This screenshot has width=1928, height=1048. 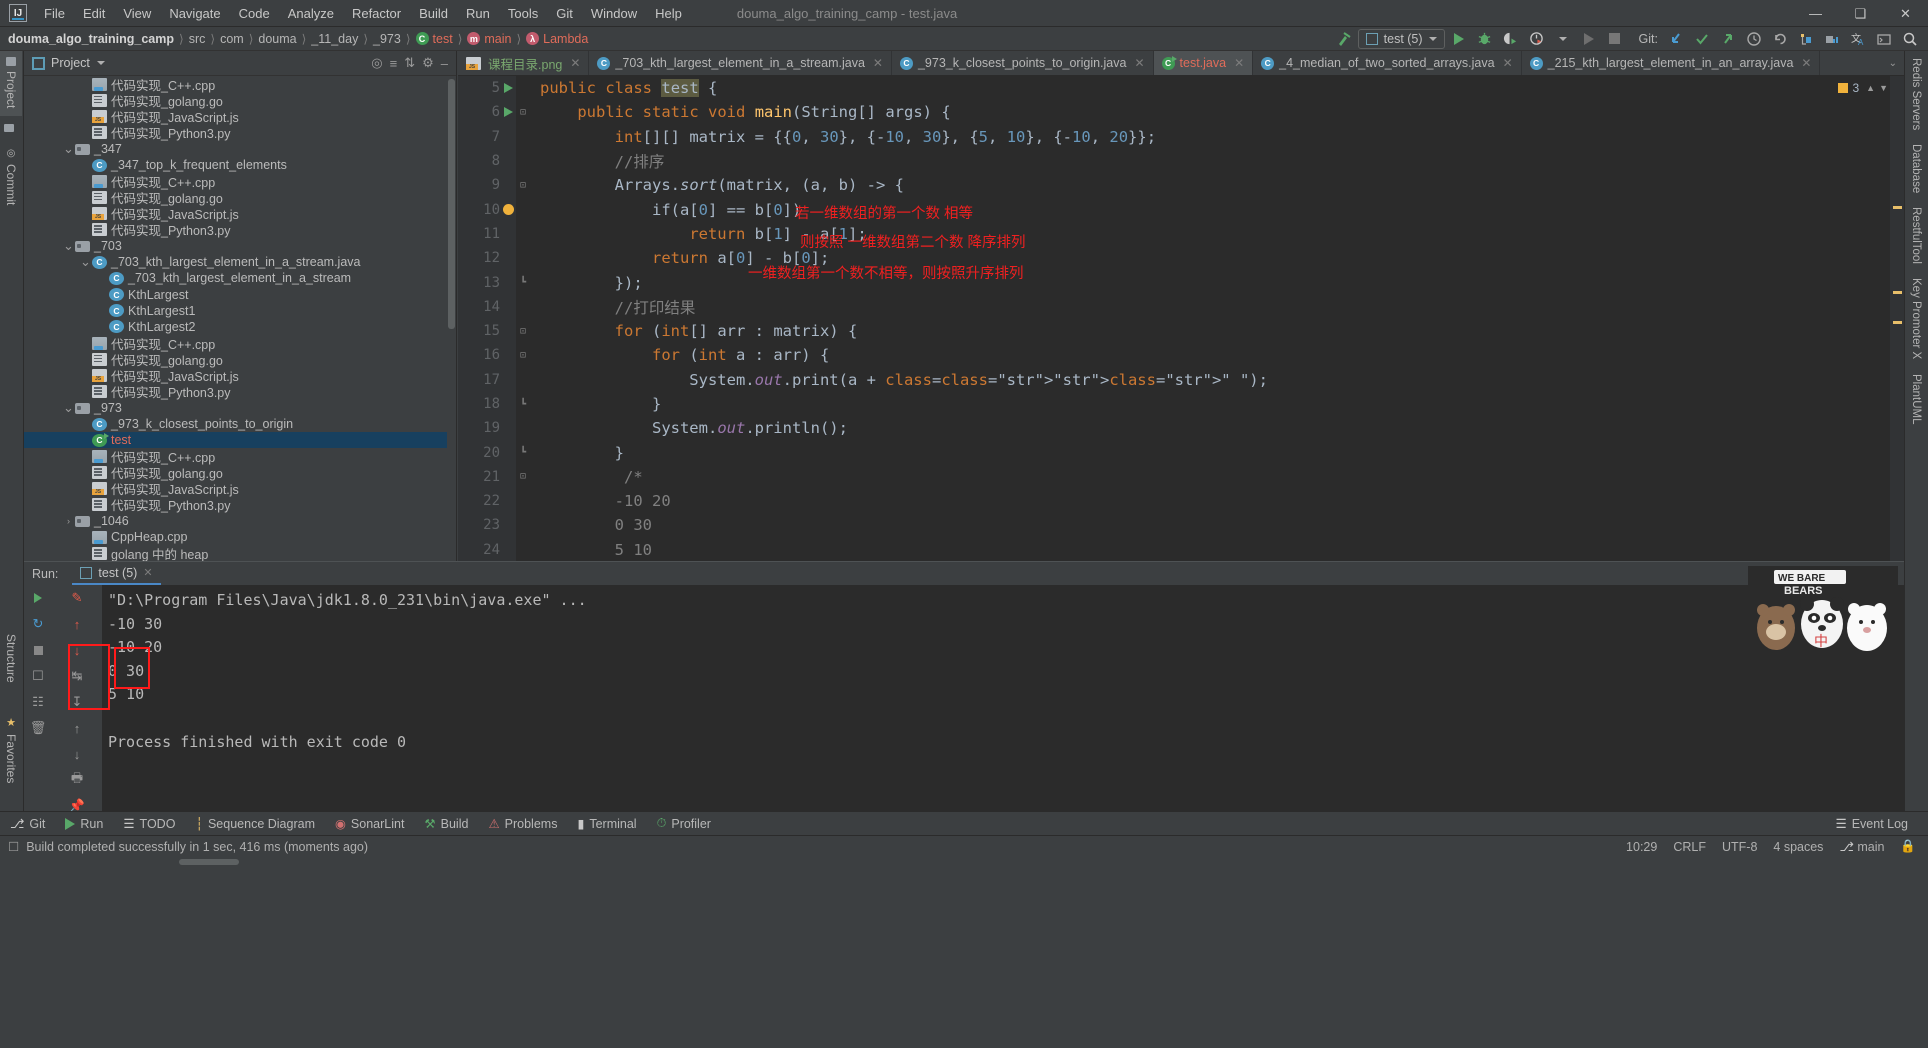 I want to click on rail-project-button: Project, so click(x=11, y=84).